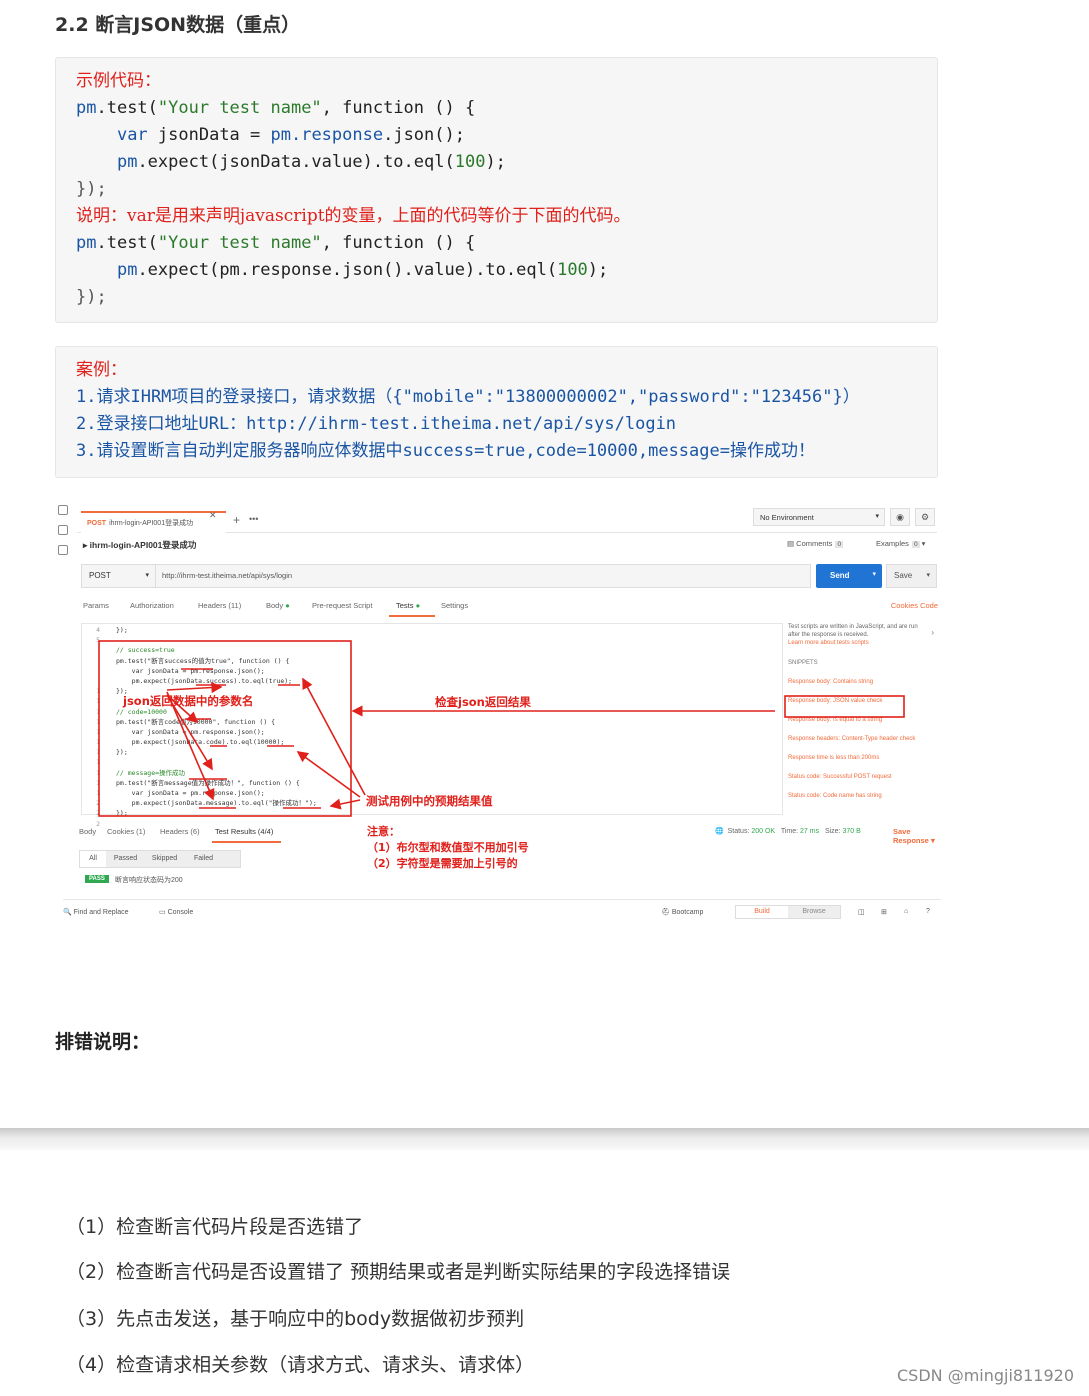 The width and height of the screenshot is (1089, 1396). I want to click on snippet-highlight-box, so click(844, 706).